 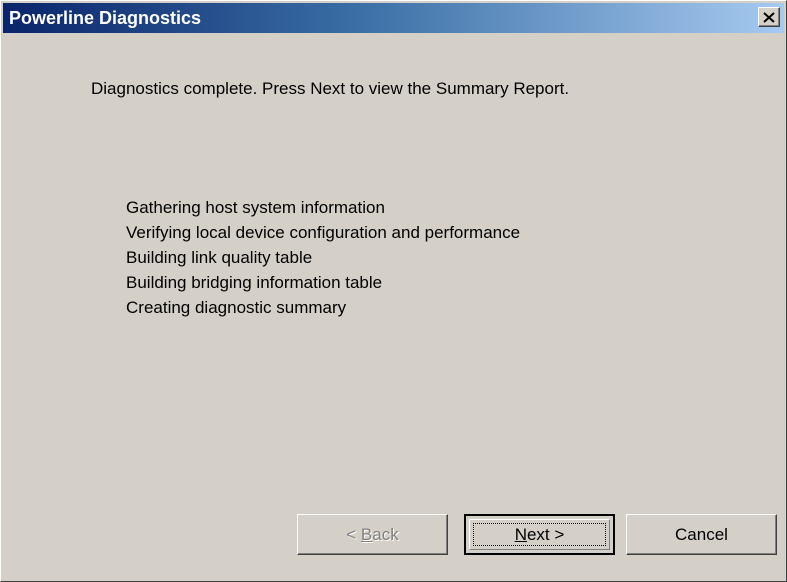 I want to click on next-button-label: Next >, so click(x=539, y=534).